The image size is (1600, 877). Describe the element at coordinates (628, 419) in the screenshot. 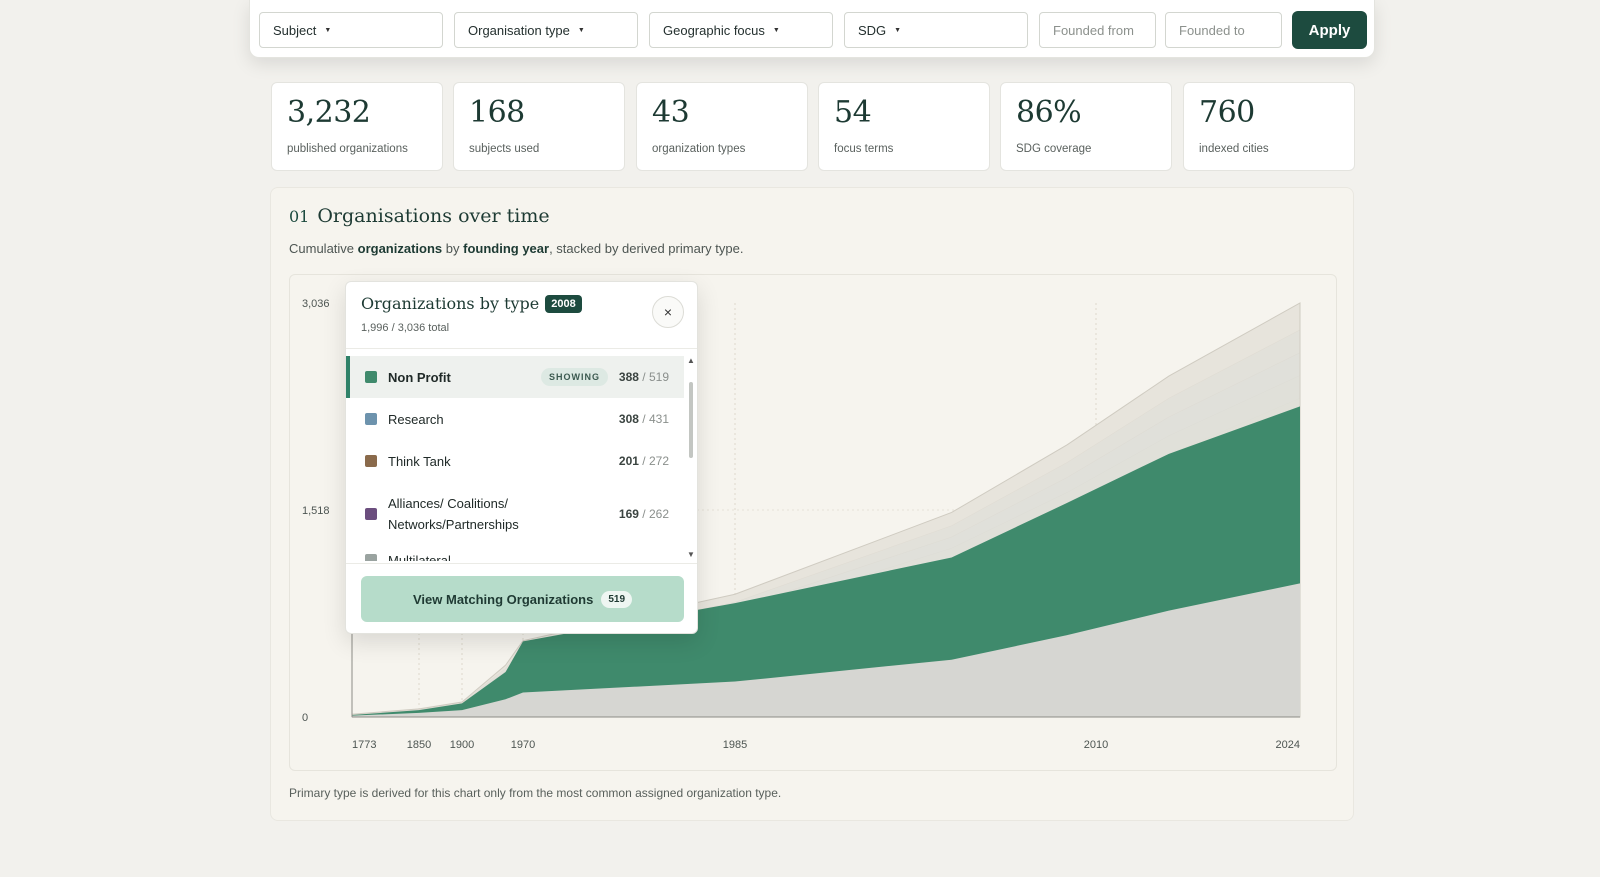

I see `count-value: 308` at that location.